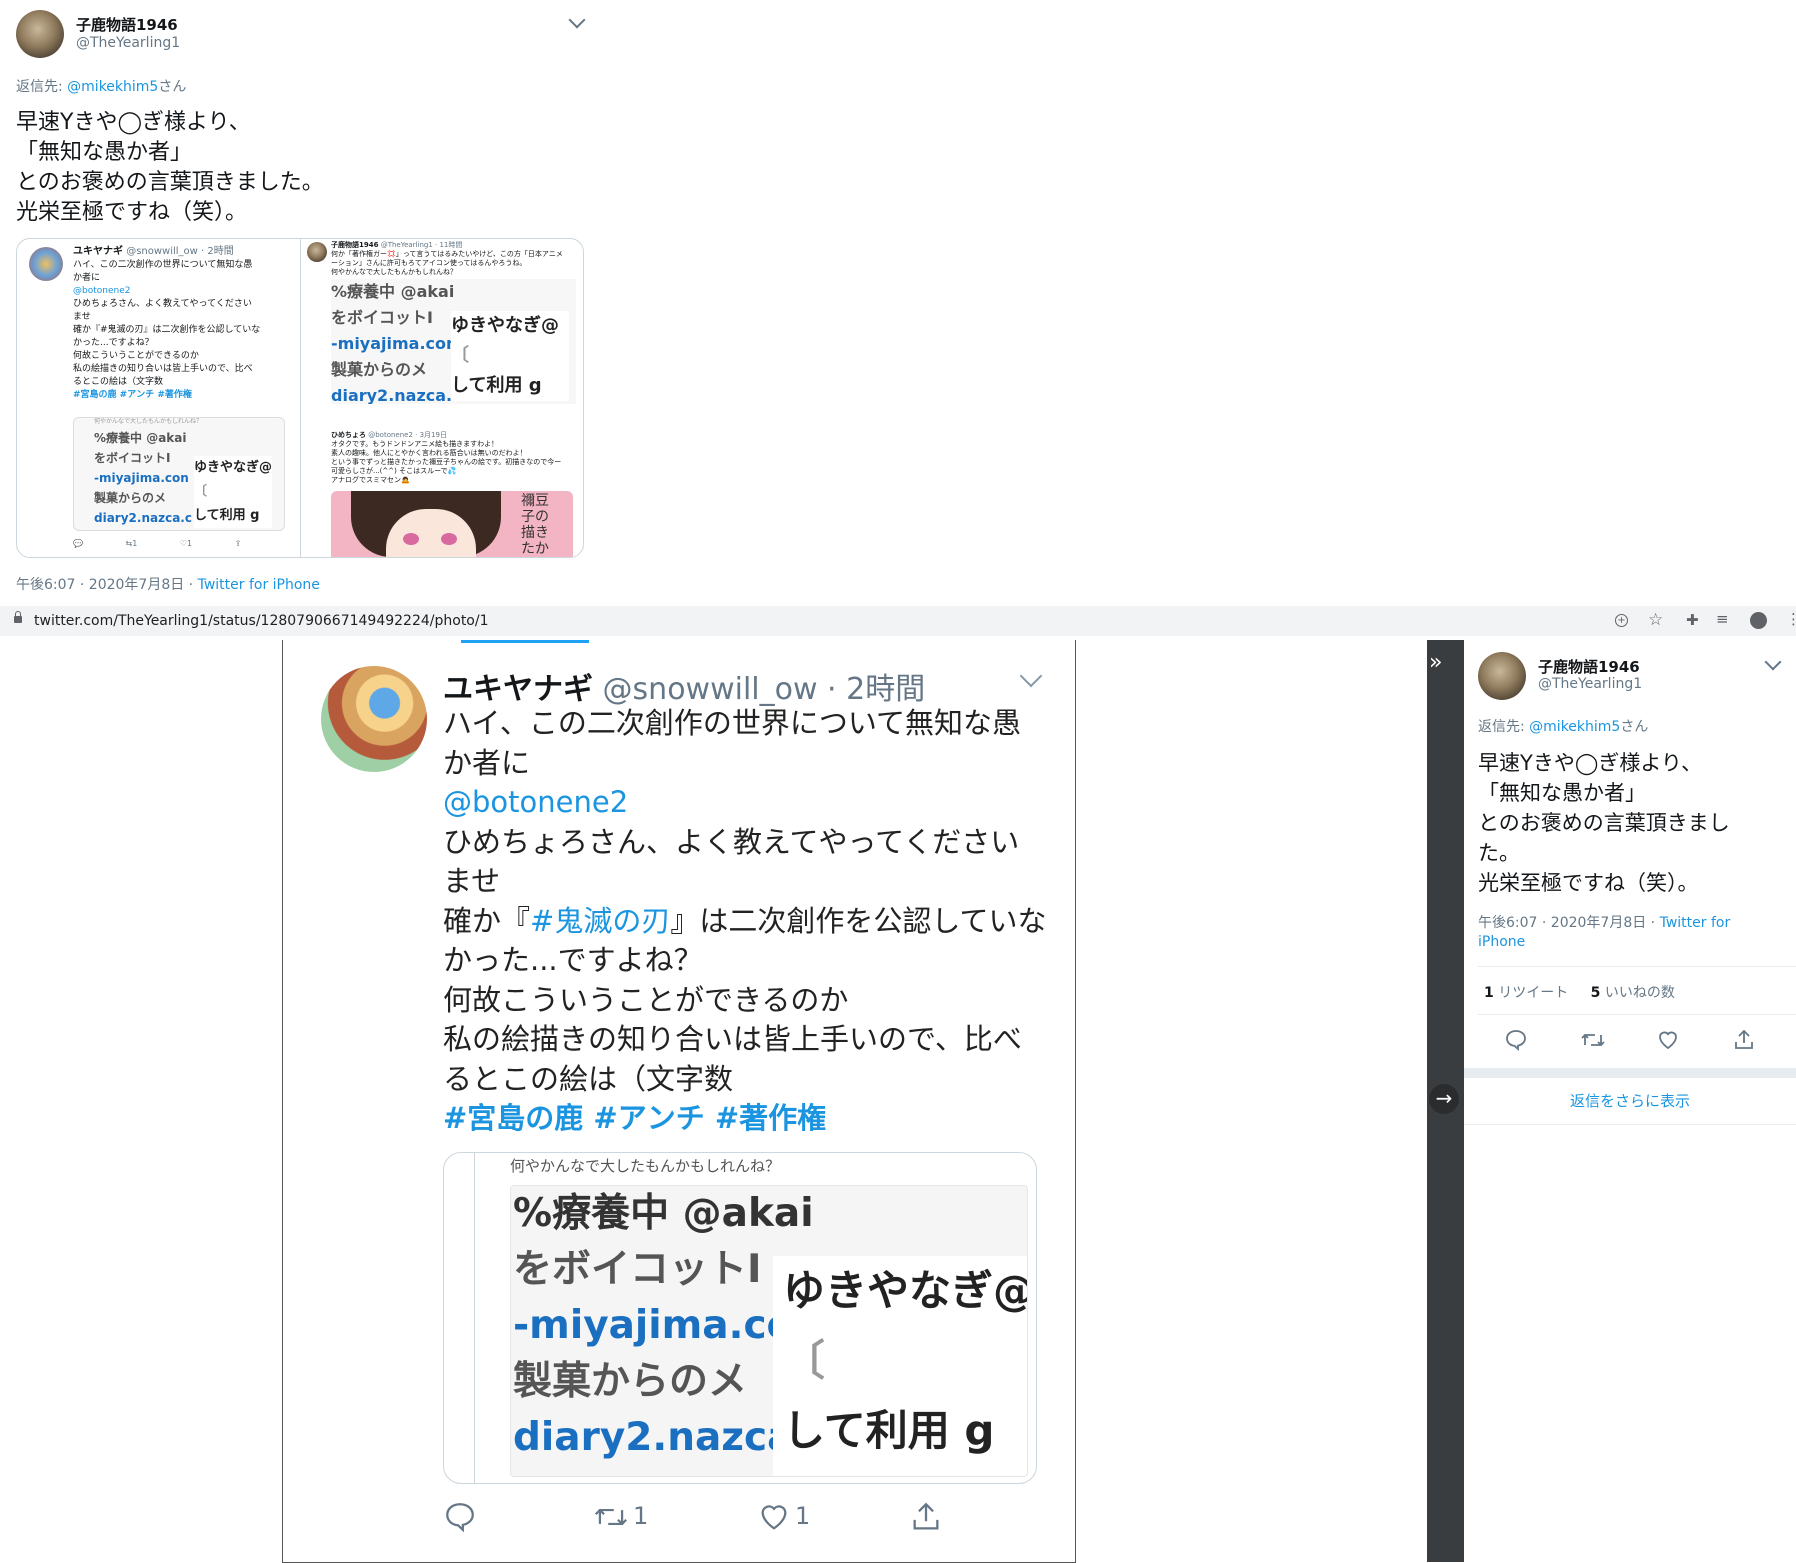  Describe the element at coordinates (173, 543) in the screenshot. I see `thumb-actions: 💬 ⇆1 ♡1 ⇪` at that location.